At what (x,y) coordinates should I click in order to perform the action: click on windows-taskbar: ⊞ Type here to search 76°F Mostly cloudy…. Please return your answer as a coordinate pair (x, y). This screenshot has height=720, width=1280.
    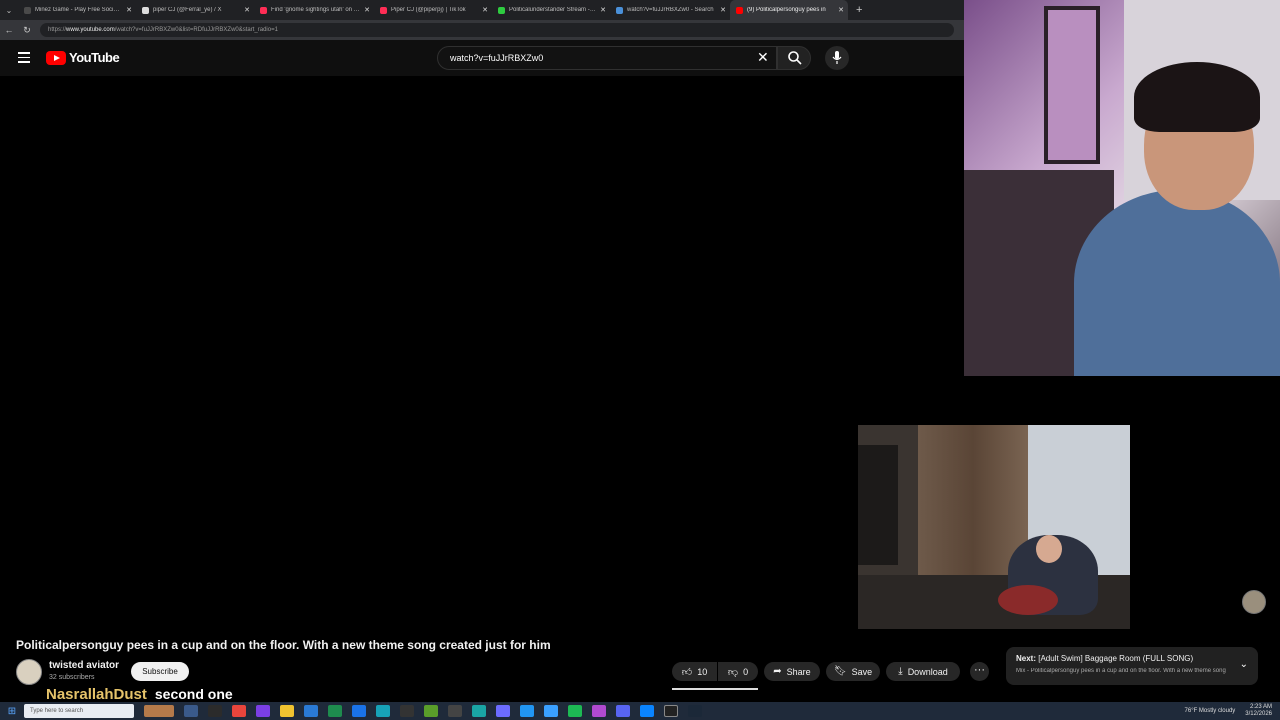
    Looking at the image, I should click on (640, 711).